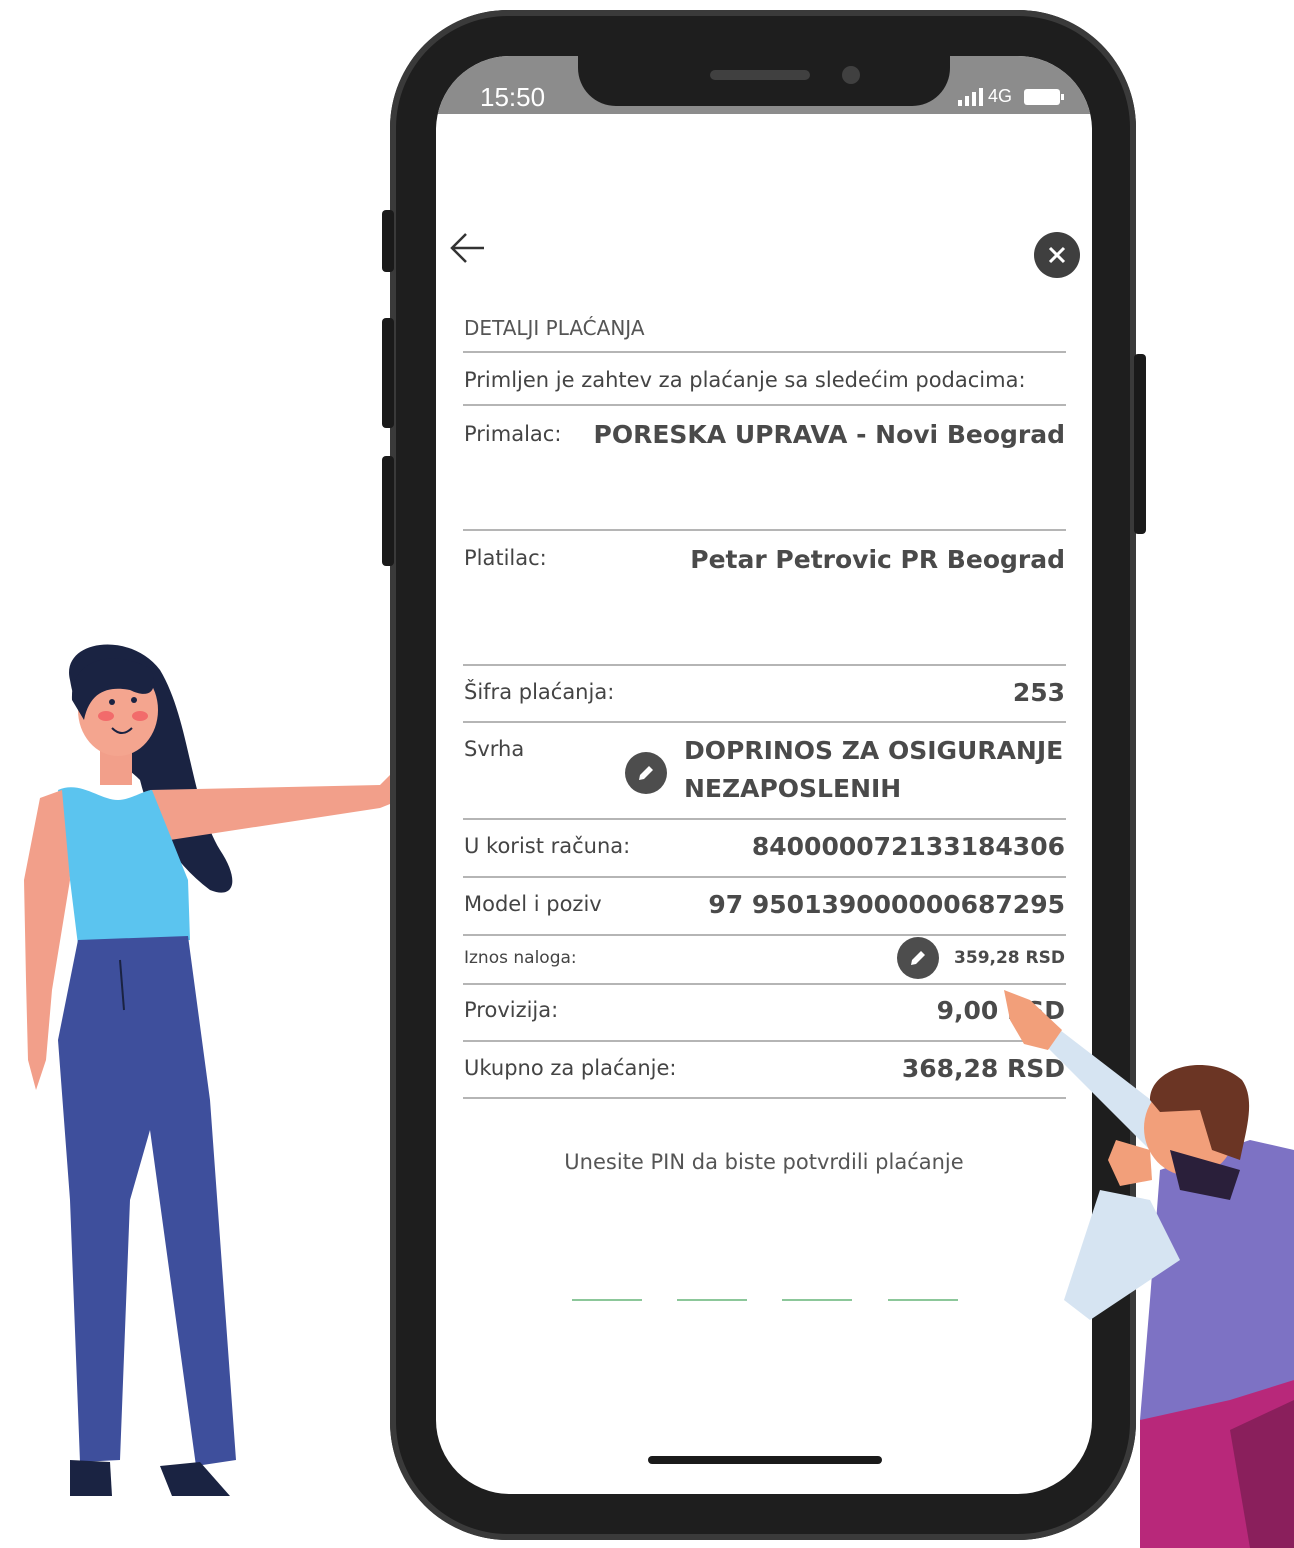 Image resolution: width=1294 pixels, height=1548 pixels. I want to click on edit-amount-button, so click(918, 958).